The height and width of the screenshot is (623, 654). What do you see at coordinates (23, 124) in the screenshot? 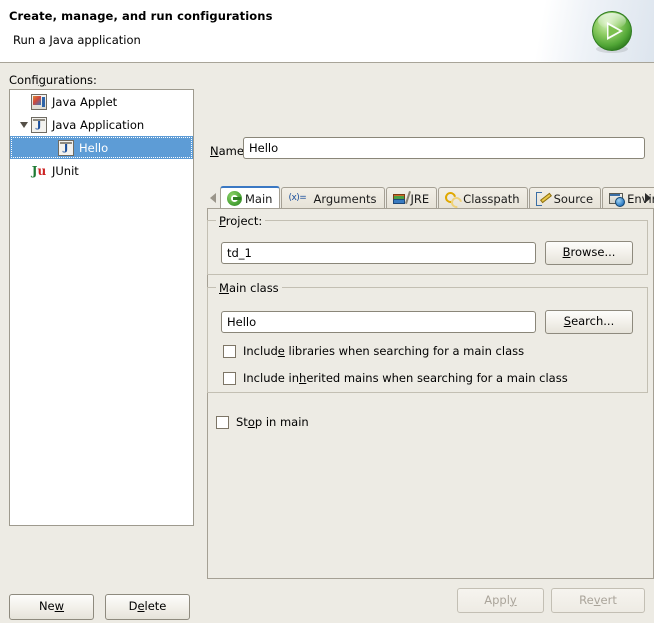
I see `chevron-down-icon` at bounding box center [23, 124].